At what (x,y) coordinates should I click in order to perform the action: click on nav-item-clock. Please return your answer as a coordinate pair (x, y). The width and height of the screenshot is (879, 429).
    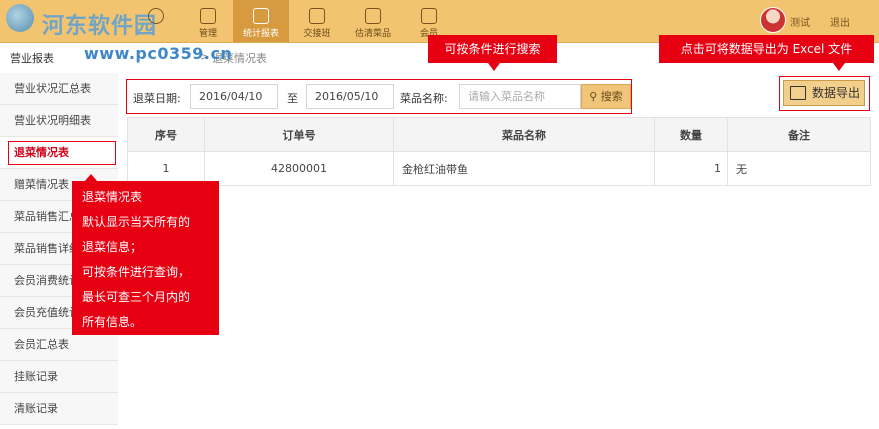
    Looking at the image, I should click on (156, 21).